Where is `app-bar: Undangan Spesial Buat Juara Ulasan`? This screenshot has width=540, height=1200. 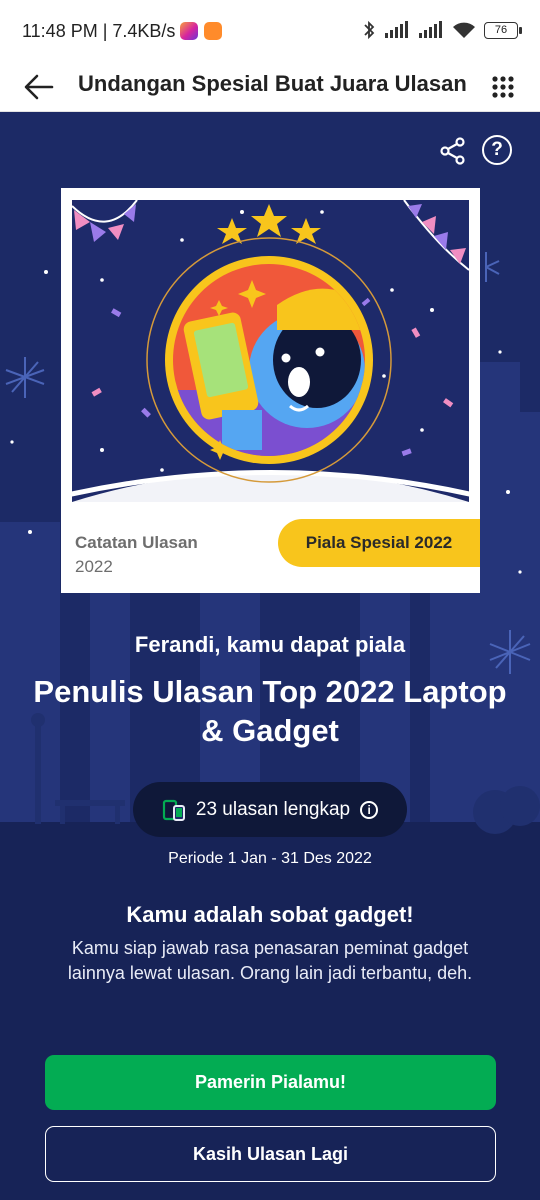 app-bar: Undangan Spesial Buat Juara Ulasan is located at coordinates (270, 87).